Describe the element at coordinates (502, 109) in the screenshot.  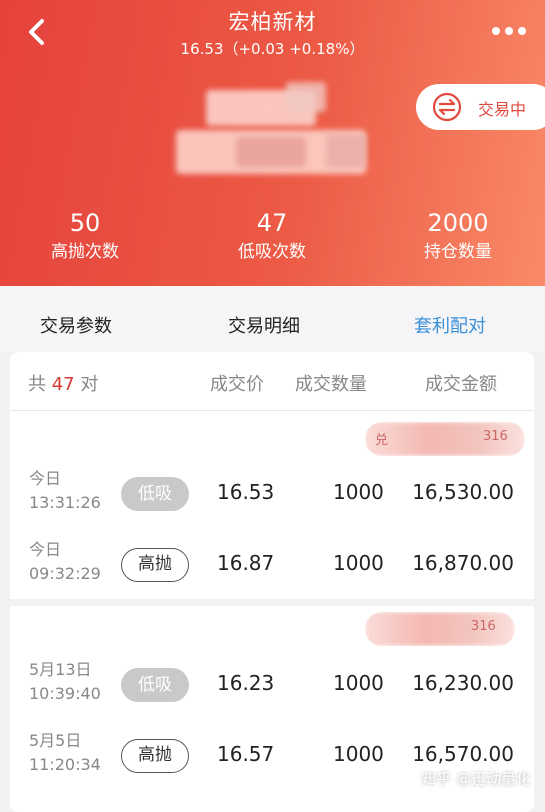
I see `trading-status-label: 交易中` at that location.